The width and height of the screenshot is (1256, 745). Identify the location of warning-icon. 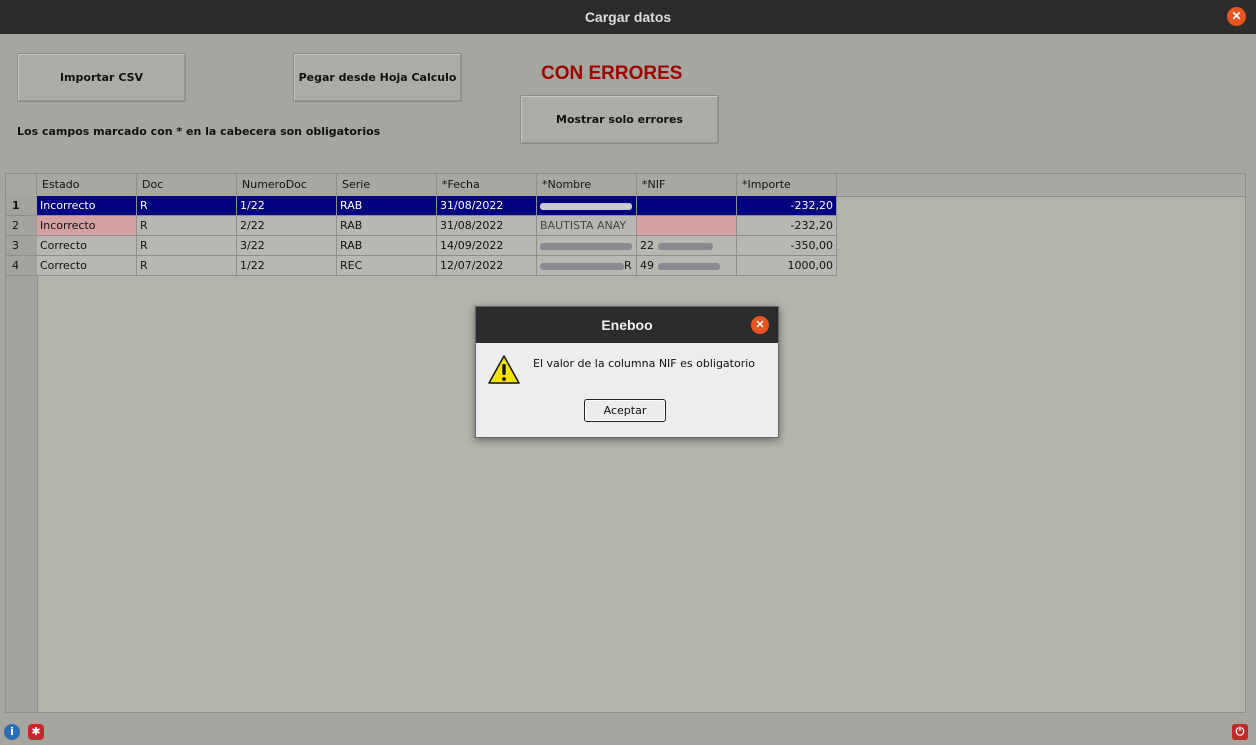
(504, 369).